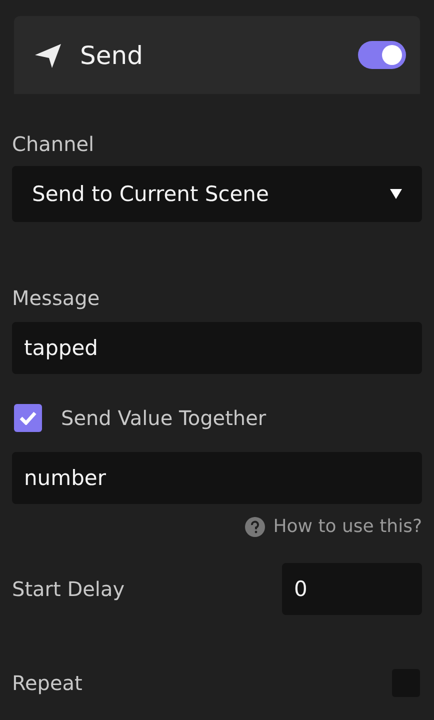 This screenshot has width=434, height=720. Describe the element at coordinates (217, 194) in the screenshot. I see `channel-dropdown: Send to Current Scene` at that location.